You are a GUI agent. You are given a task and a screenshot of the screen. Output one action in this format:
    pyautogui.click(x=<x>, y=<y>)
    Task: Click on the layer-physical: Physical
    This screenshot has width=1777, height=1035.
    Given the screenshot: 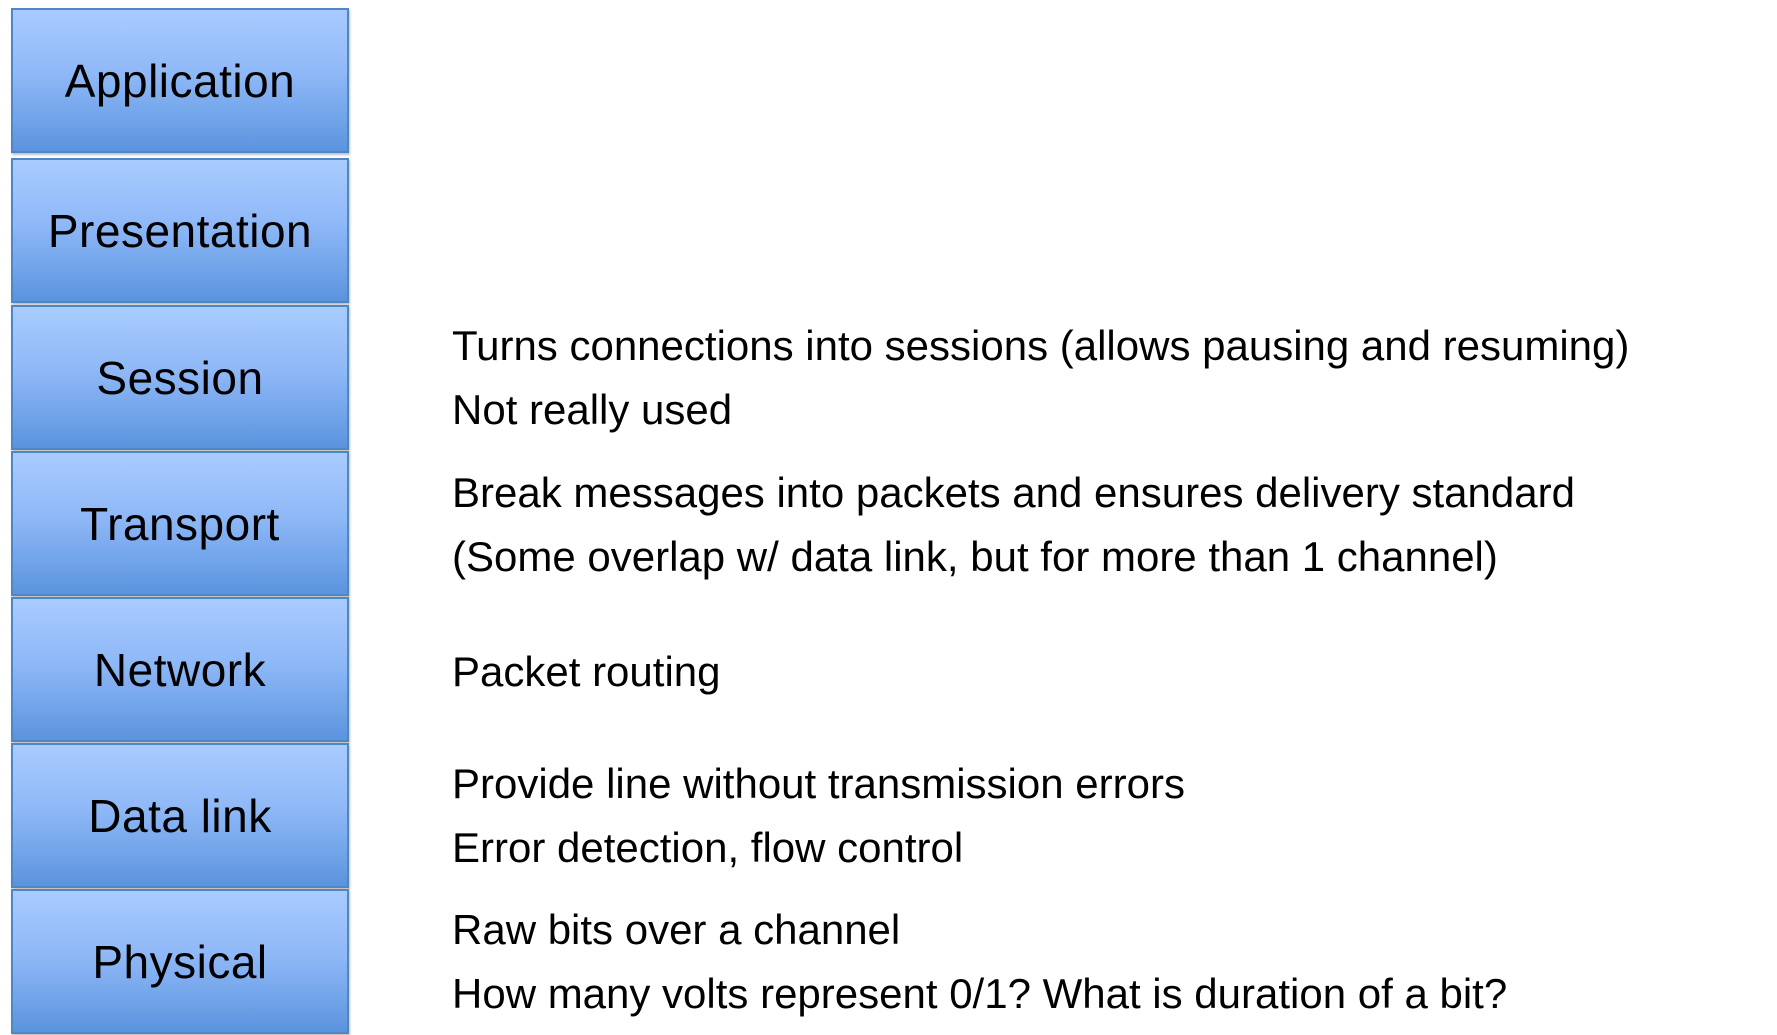 What is the action you would take?
    pyautogui.click(x=180, y=961)
    